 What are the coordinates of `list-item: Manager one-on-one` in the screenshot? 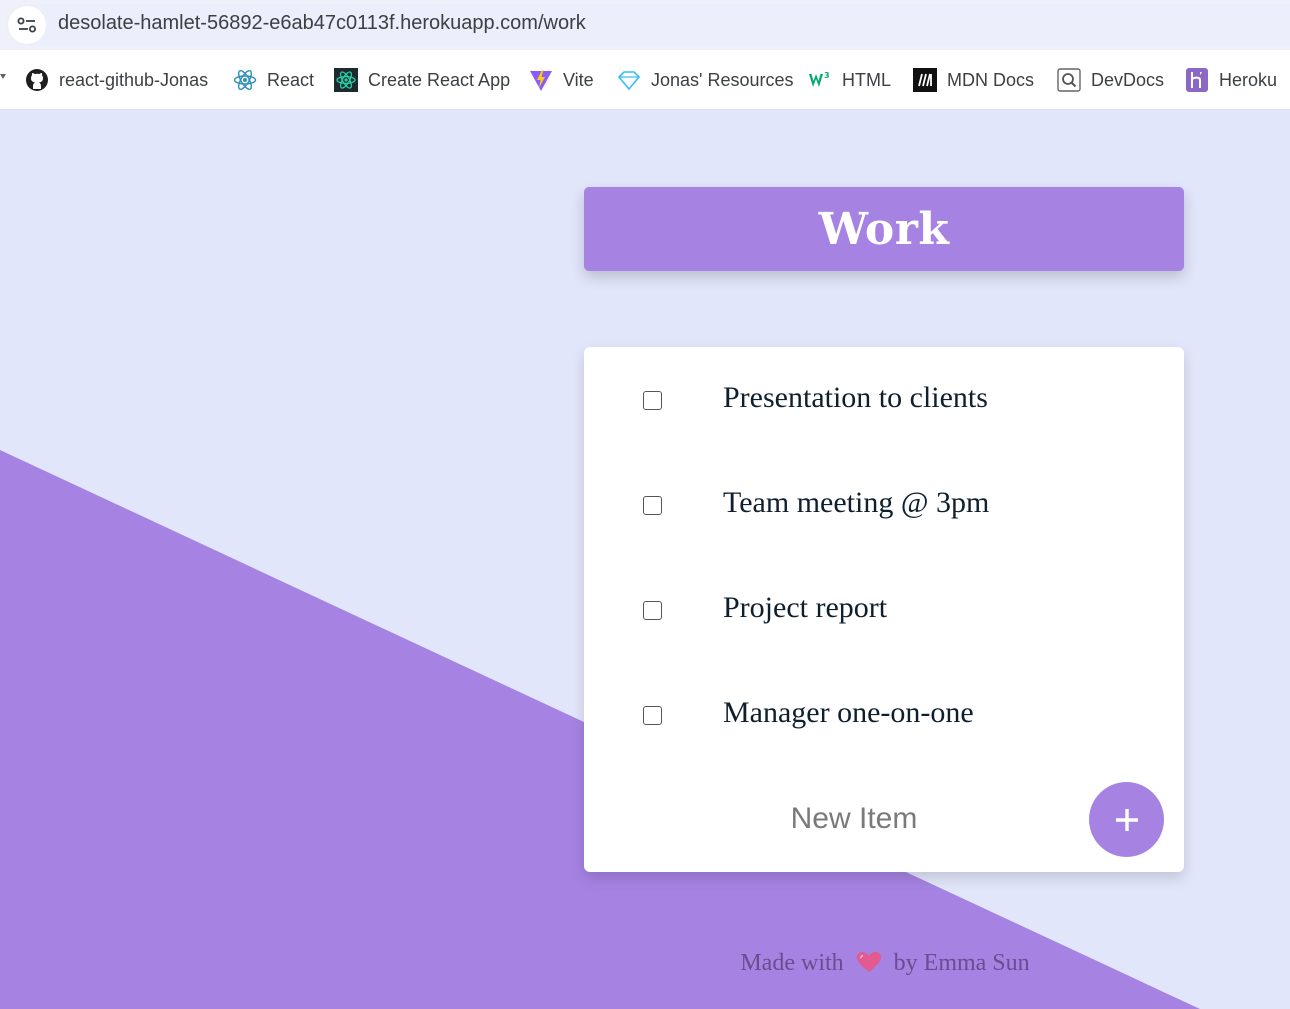 It's located at (884, 714).